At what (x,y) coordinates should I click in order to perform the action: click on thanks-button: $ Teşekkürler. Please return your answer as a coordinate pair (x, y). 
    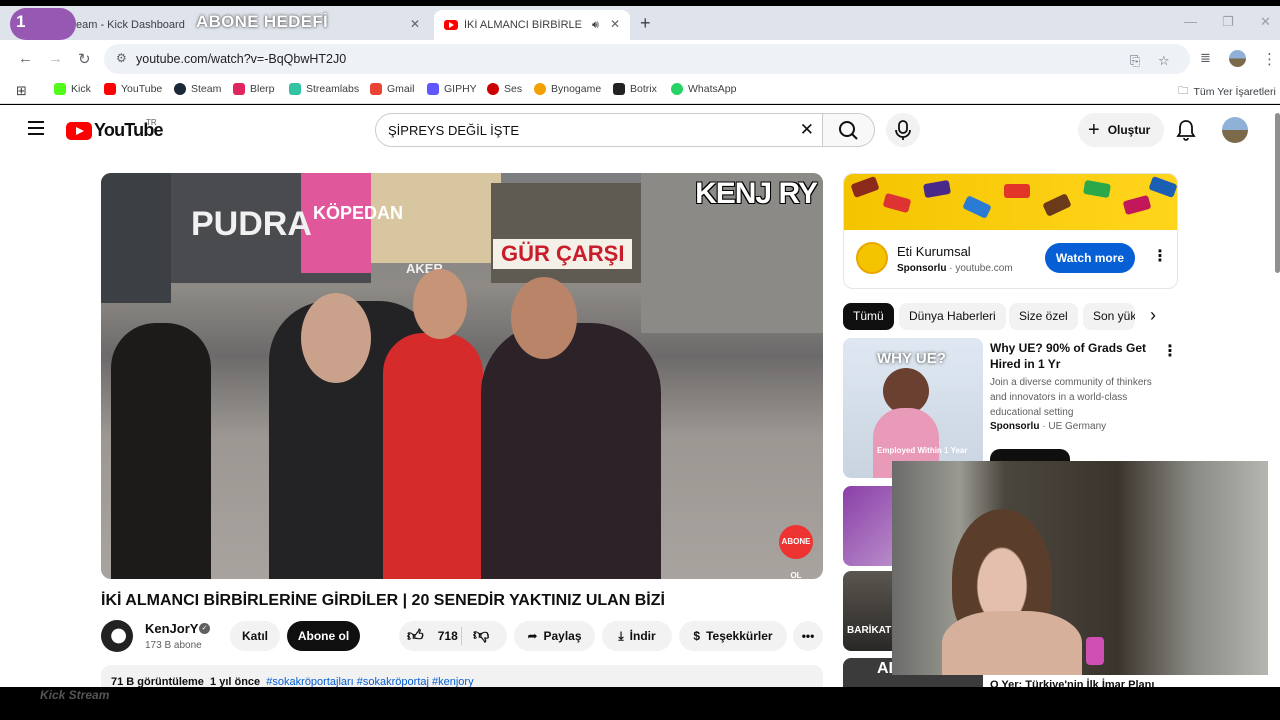
    Looking at the image, I should click on (733, 636).